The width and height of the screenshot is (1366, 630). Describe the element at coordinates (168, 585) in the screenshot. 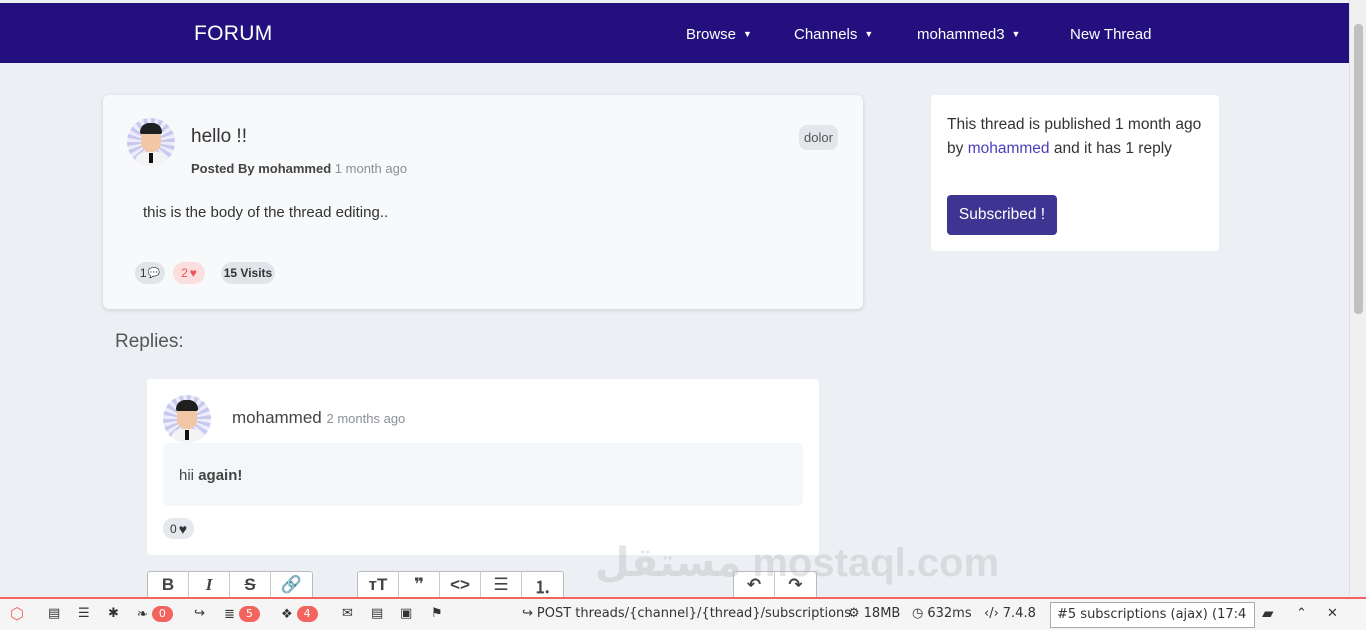

I see `bold-button: B` at that location.